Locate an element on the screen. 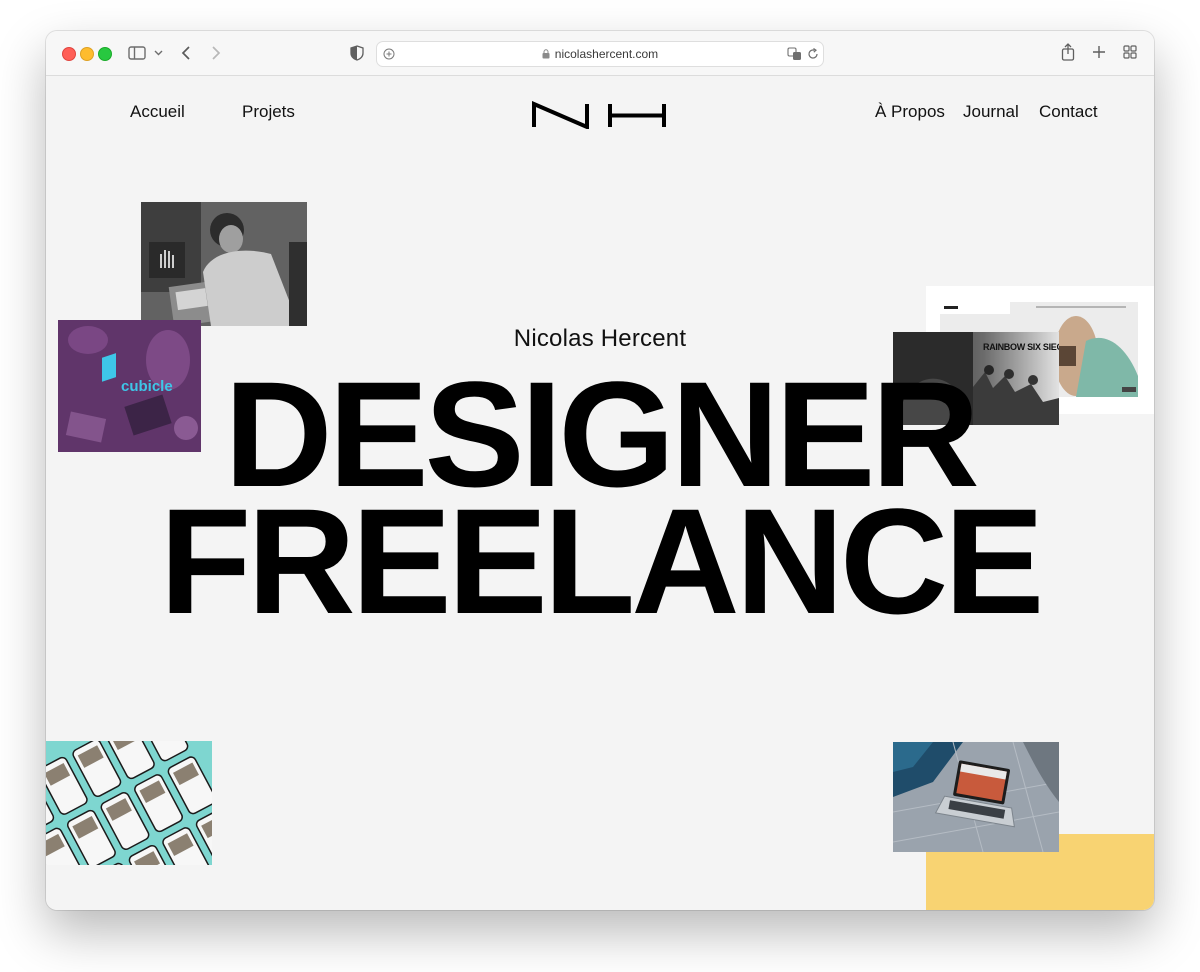 This screenshot has height=972, width=1200. mobile-screens-image is located at coordinates (129, 803).